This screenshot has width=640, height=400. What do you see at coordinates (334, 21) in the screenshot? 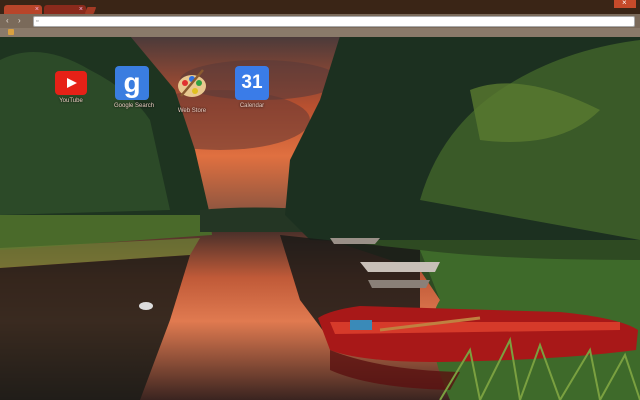
I see `omnibox: ▫` at bounding box center [334, 21].